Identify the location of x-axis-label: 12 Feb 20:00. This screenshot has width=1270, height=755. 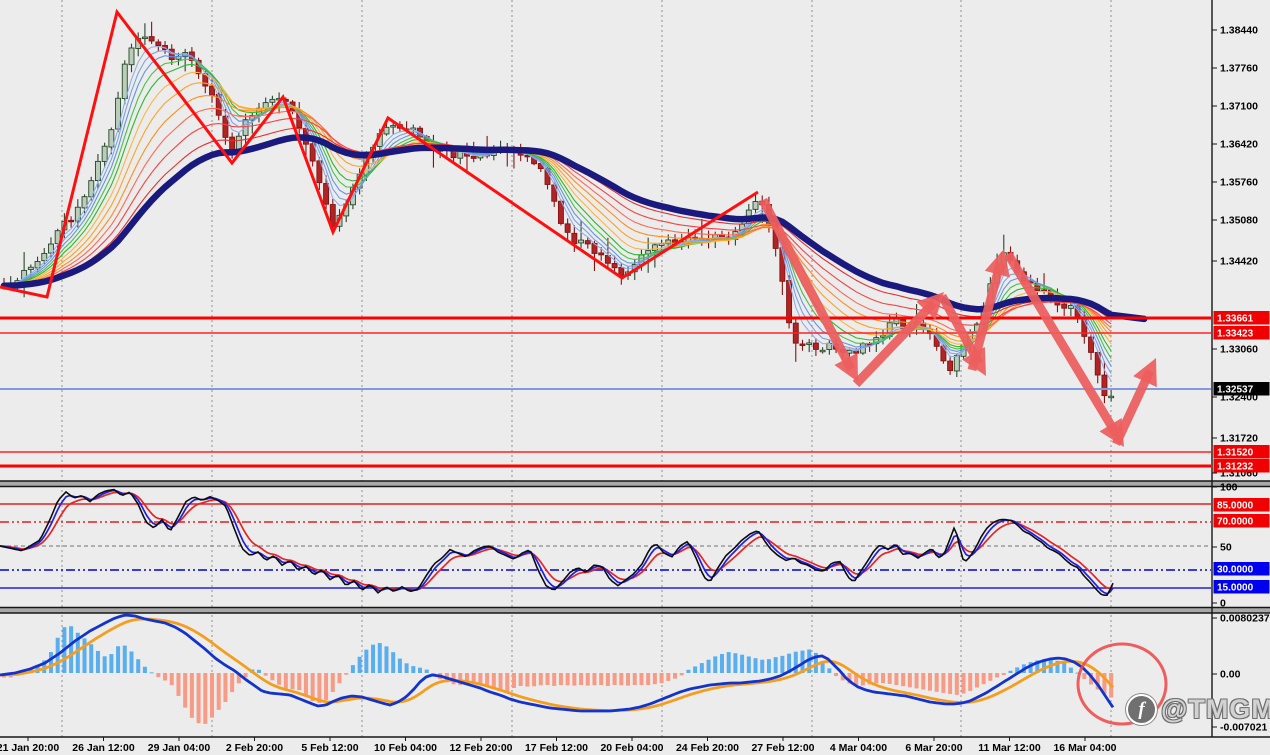
(480, 748).